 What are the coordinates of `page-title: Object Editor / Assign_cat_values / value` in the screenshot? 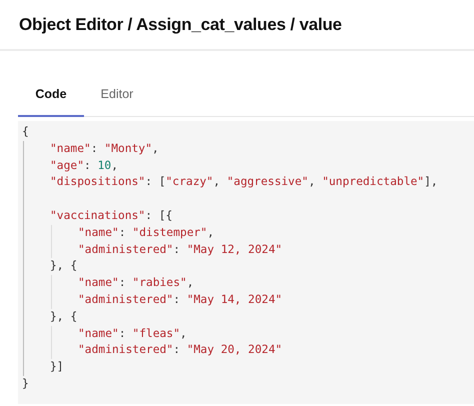 It's located at (180, 24).